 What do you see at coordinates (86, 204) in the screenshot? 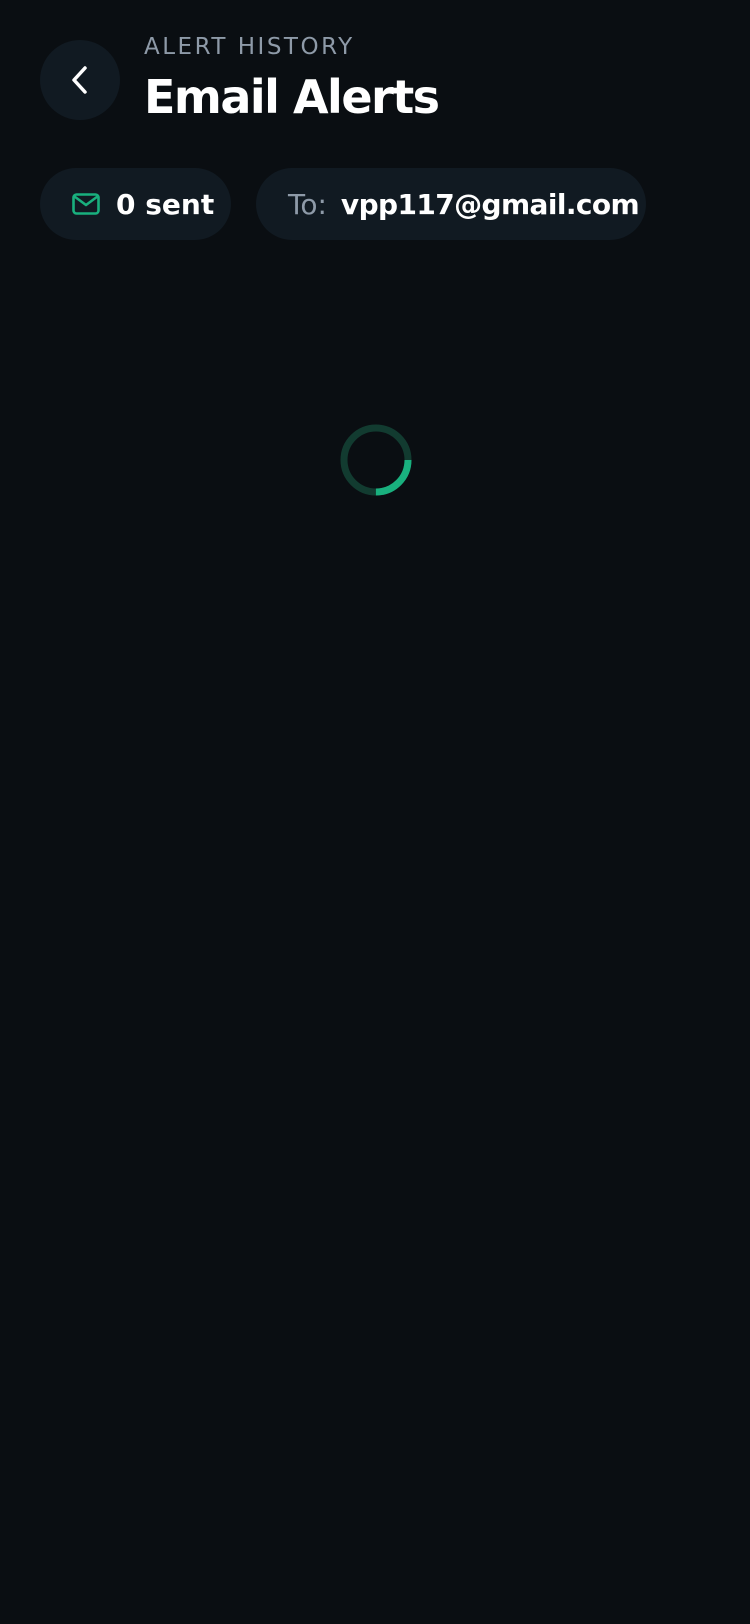
I see `mail-icon` at bounding box center [86, 204].